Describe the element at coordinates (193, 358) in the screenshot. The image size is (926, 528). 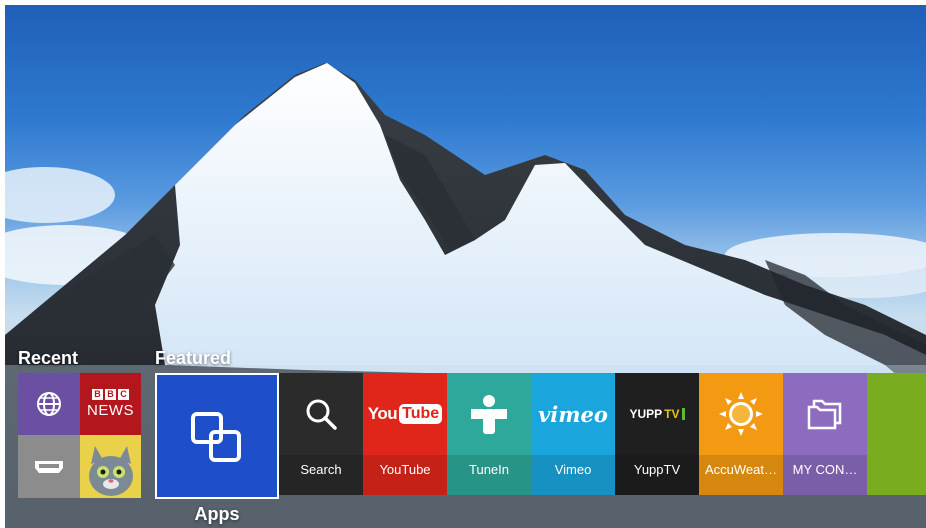
I see `featured-section-label: Featured` at that location.